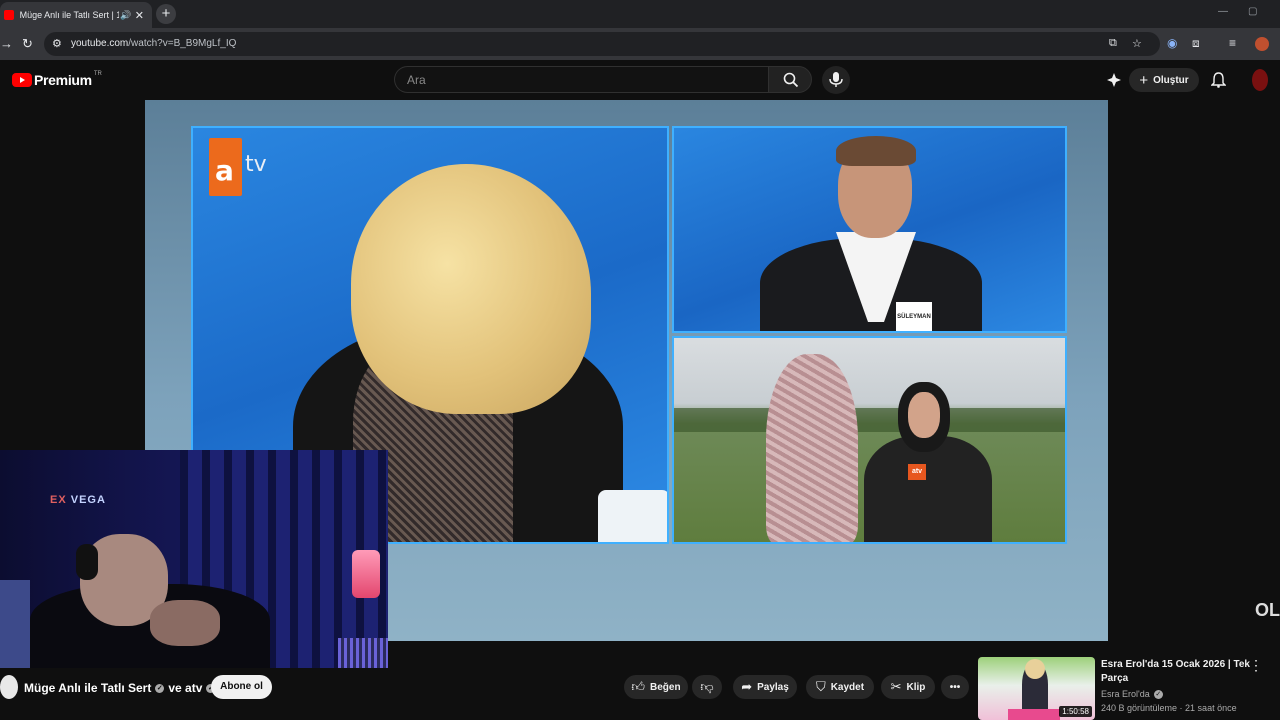  What do you see at coordinates (577, 80) in the screenshot?
I see `search-input` at bounding box center [577, 80].